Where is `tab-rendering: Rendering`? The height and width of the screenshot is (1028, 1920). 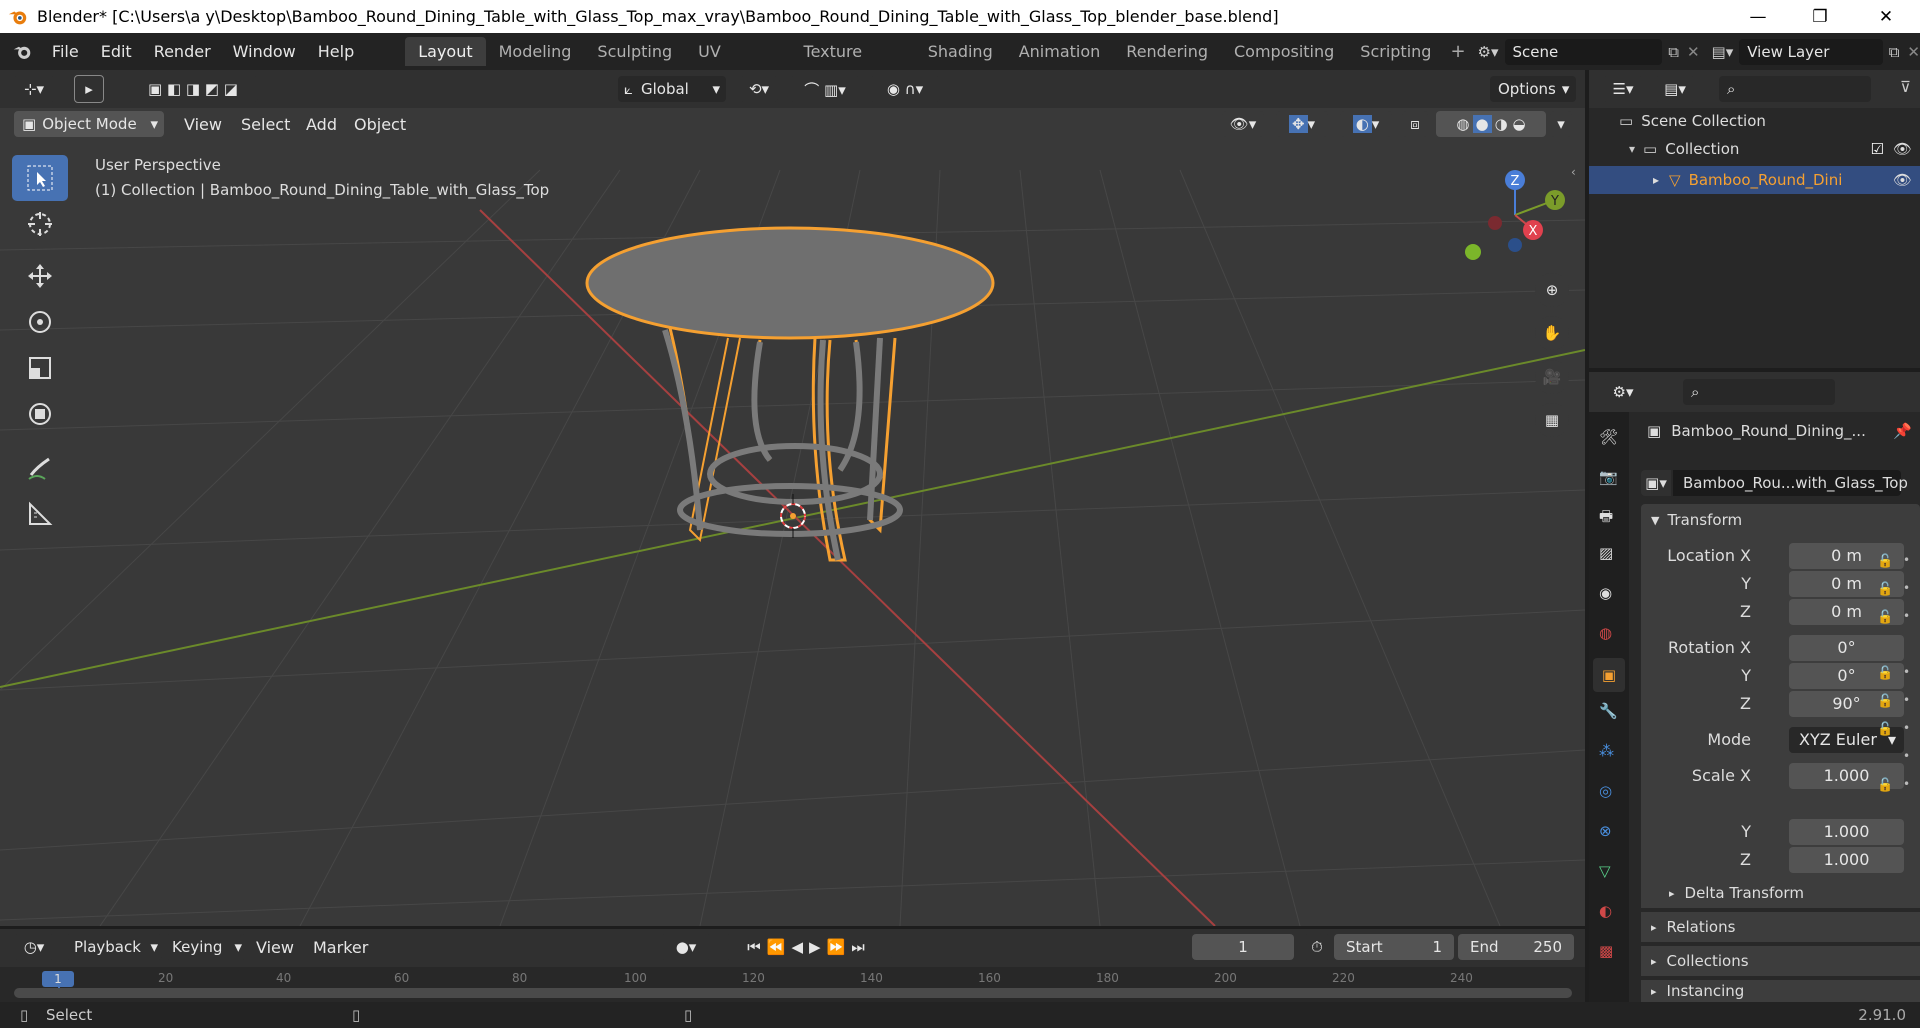
tab-rendering: Rendering is located at coordinates (1167, 51).